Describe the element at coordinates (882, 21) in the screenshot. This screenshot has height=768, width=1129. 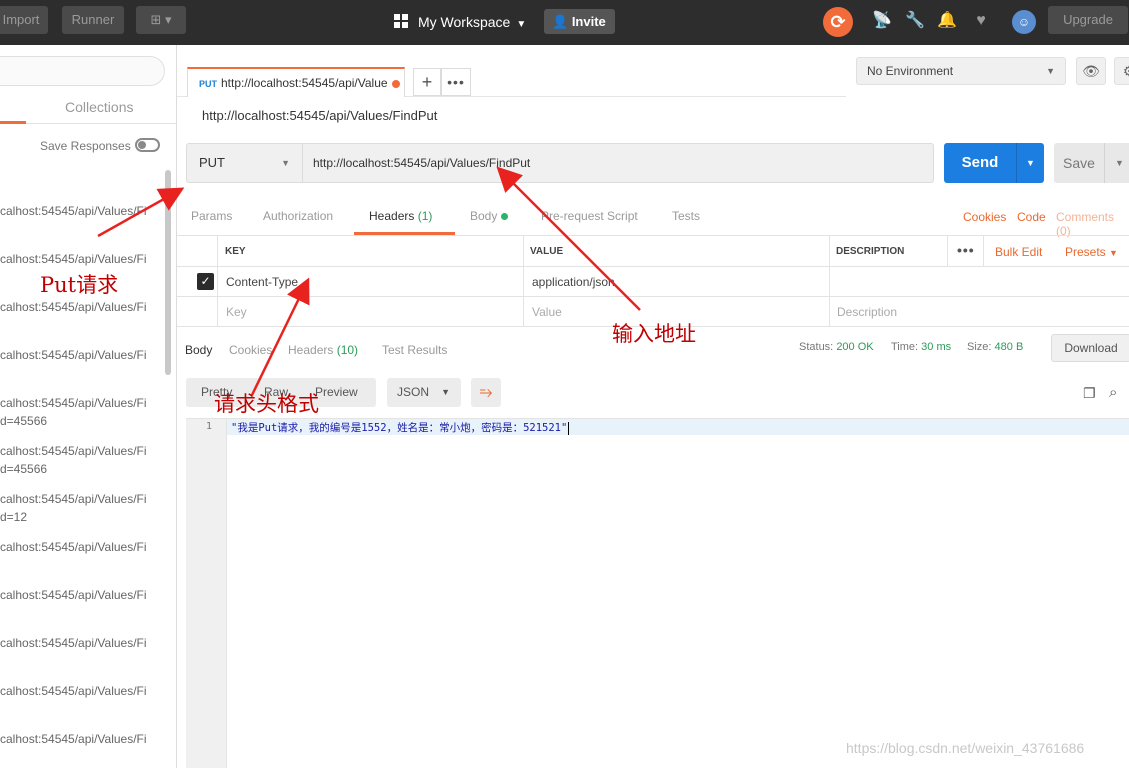
I see `satellite-icon: 📡` at that location.